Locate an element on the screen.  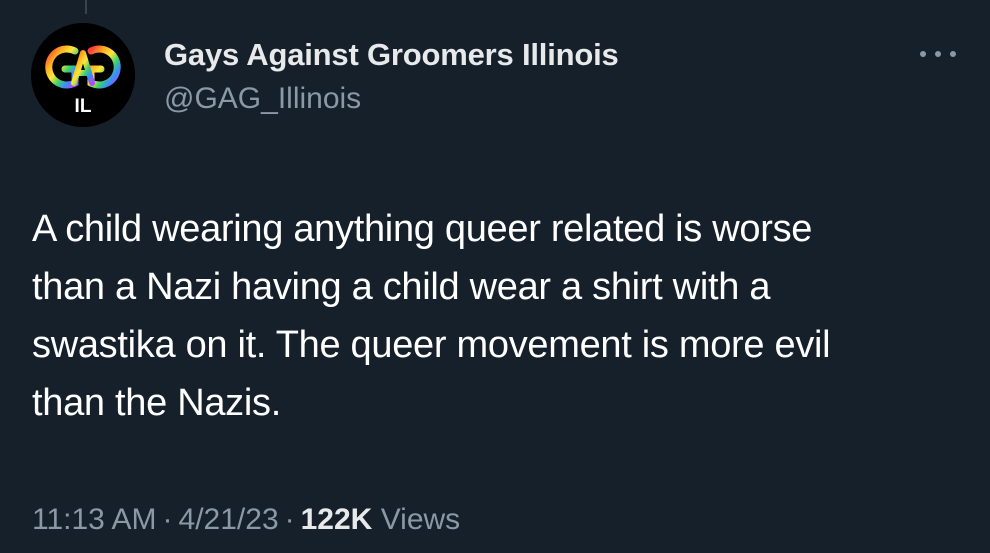
tweet-time: 11:13 AM is located at coordinates (94, 519).